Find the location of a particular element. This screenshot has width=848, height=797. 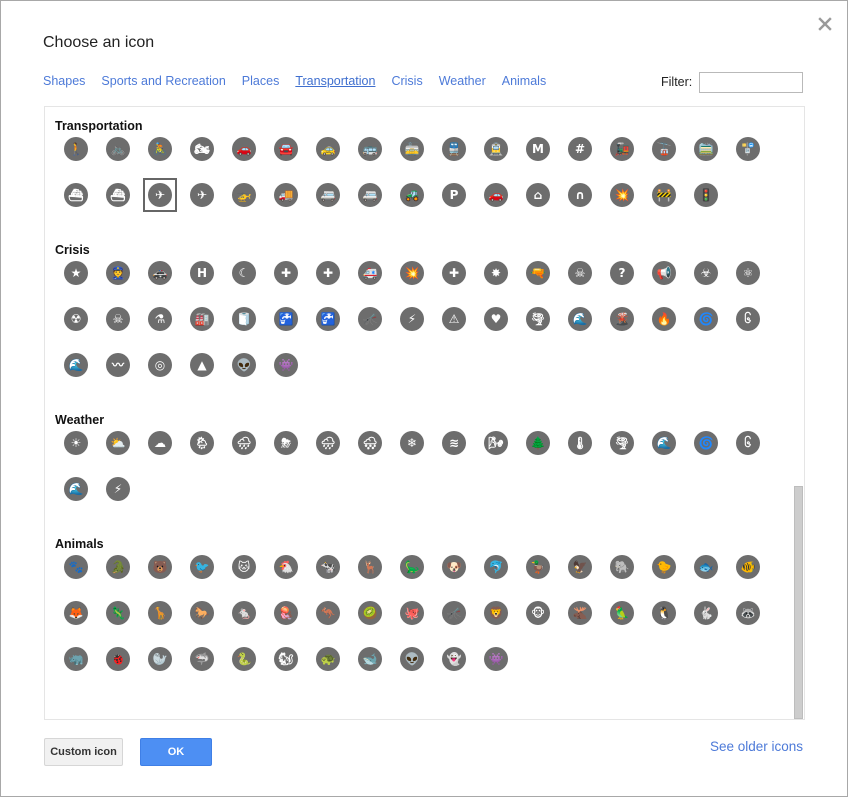

icon-option-helping-hands: ♥ is located at coordinates (496, 319).